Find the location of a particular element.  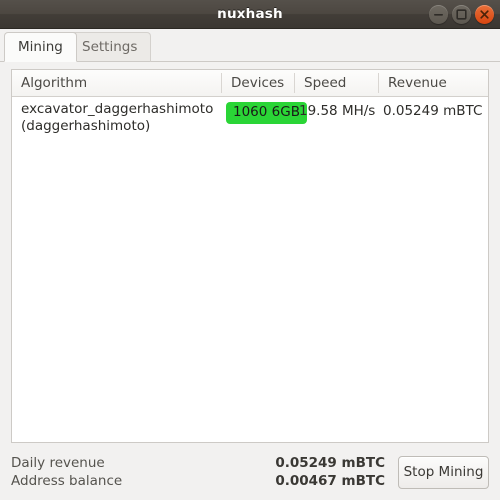

cell-revenue: 0.05249 mBTC is located at coordinates (433, 111).